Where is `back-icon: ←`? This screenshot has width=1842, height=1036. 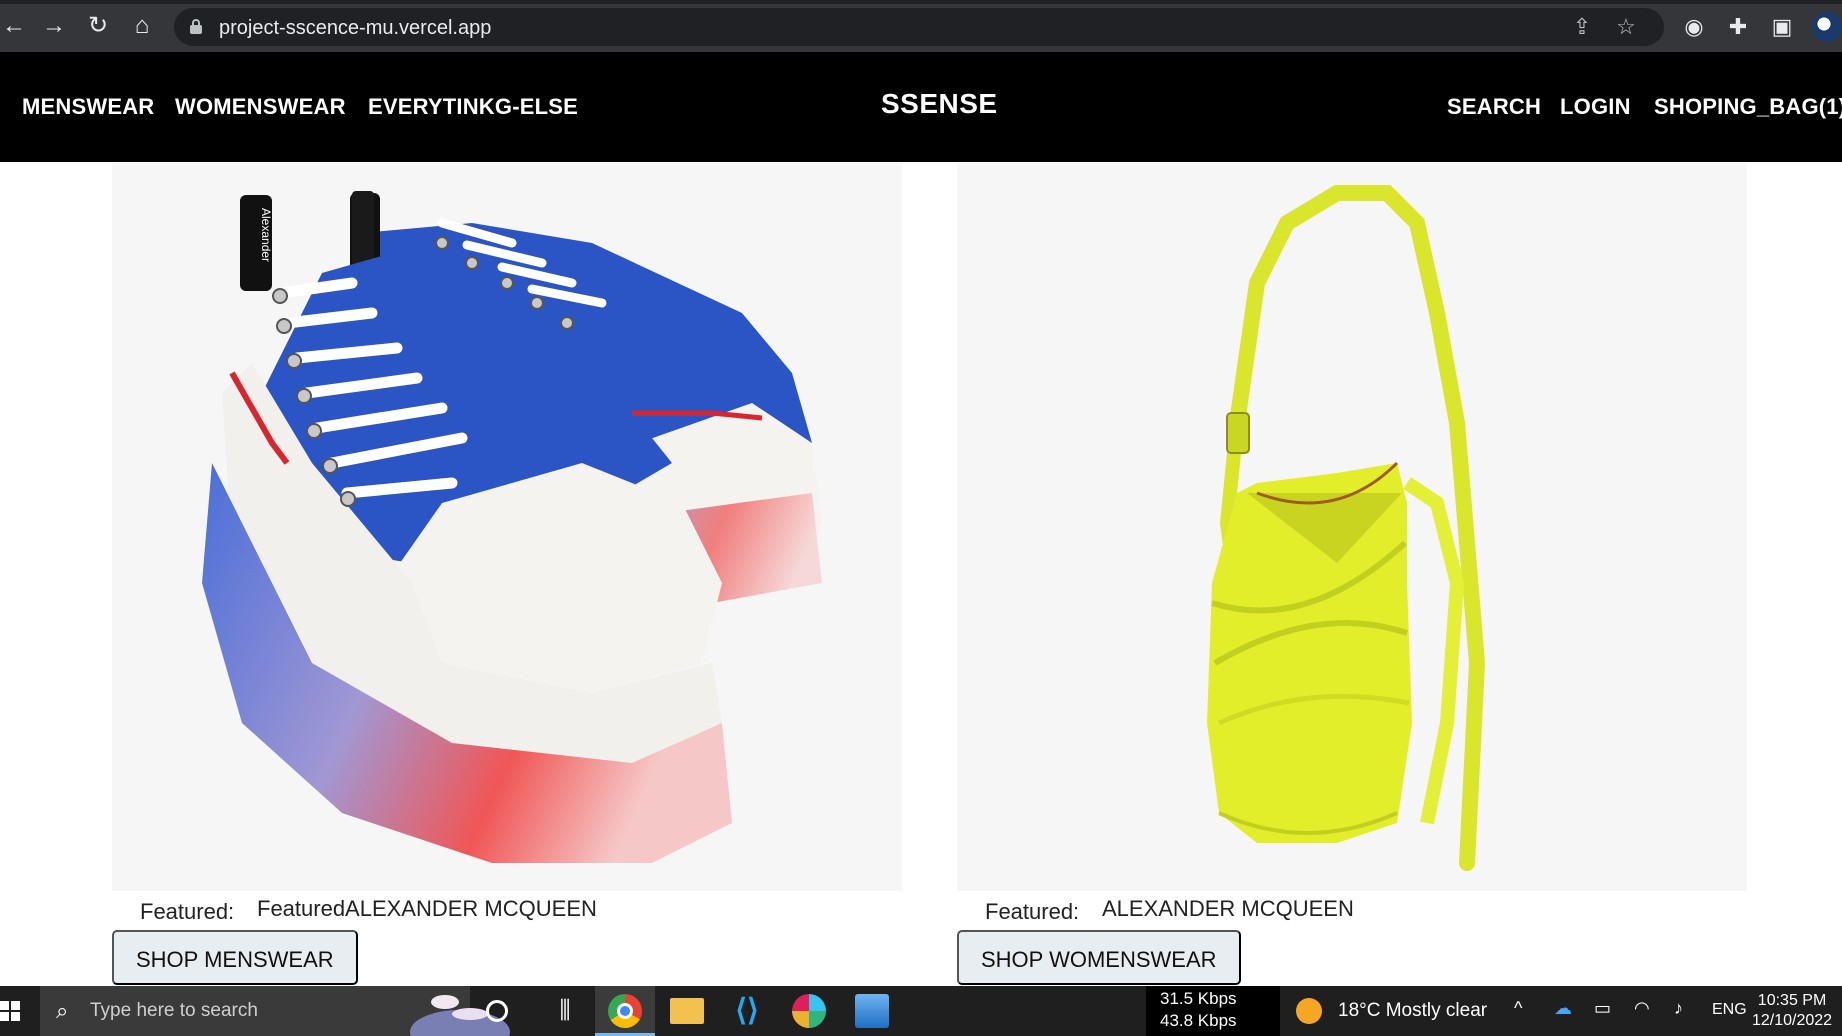 back-icon: ← is located at coordinates (14, 26).